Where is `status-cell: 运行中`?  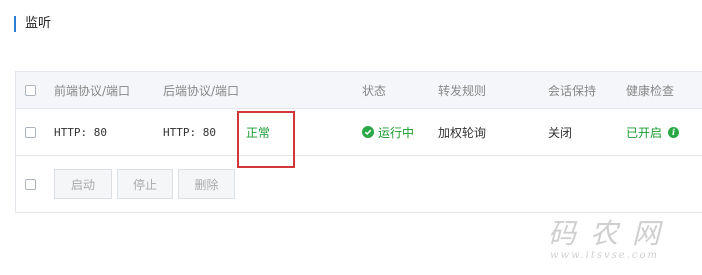 status-cell: 运行中 is located at coordinates (388, 132).